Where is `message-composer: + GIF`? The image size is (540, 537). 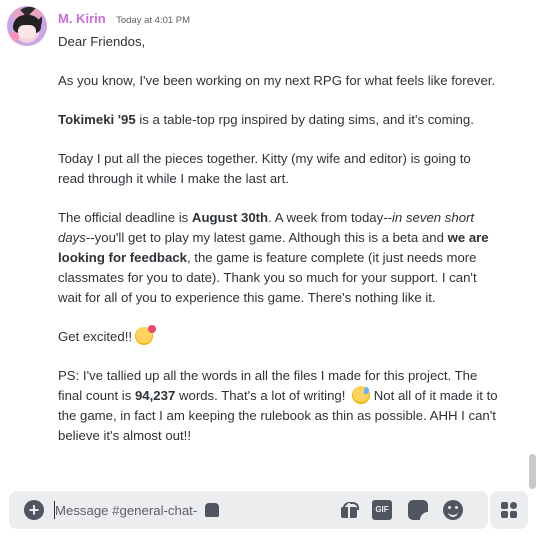 message-composer: + GIF is located at coordinates (248, 510).